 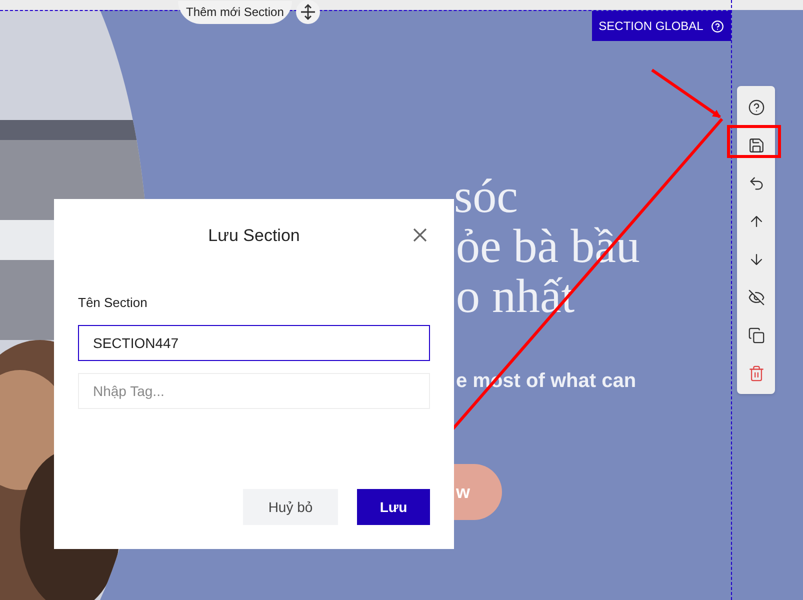 What do you see at coordinates (113, 303) in the screenshot?
I see `field-label: Tên Section` at bounding box center [113, 303].